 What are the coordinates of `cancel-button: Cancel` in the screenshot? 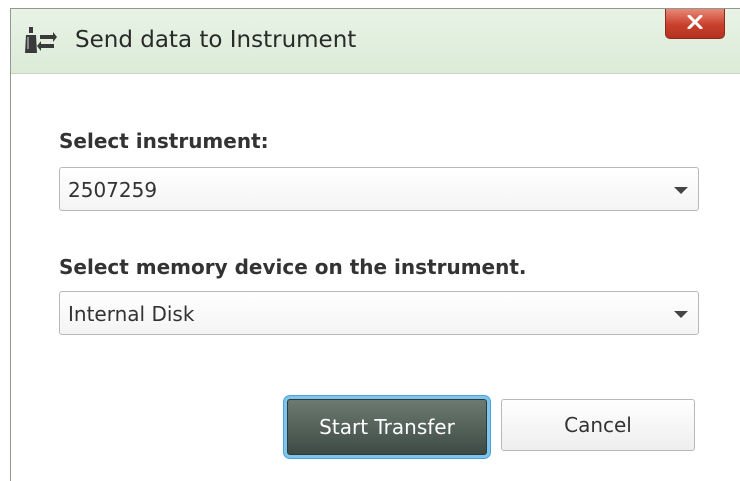 It's located at (598, 425).